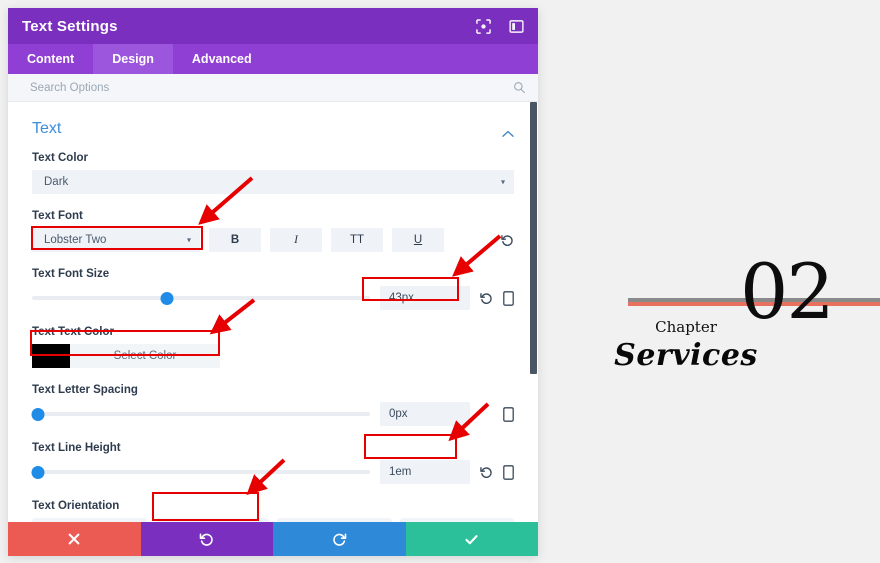  What do you see at coordinates (500, 26) in the screenshot?
I see `titlebar-icons` at bounding box center [500, 26].